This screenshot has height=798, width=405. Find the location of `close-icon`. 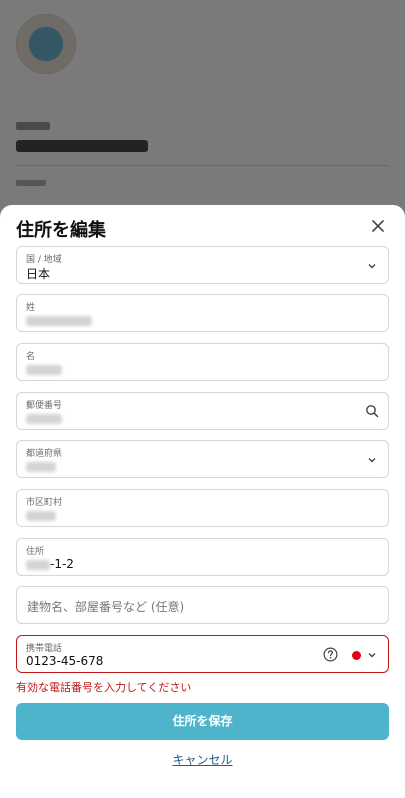

close-icon is located at coordinates (378, 226).